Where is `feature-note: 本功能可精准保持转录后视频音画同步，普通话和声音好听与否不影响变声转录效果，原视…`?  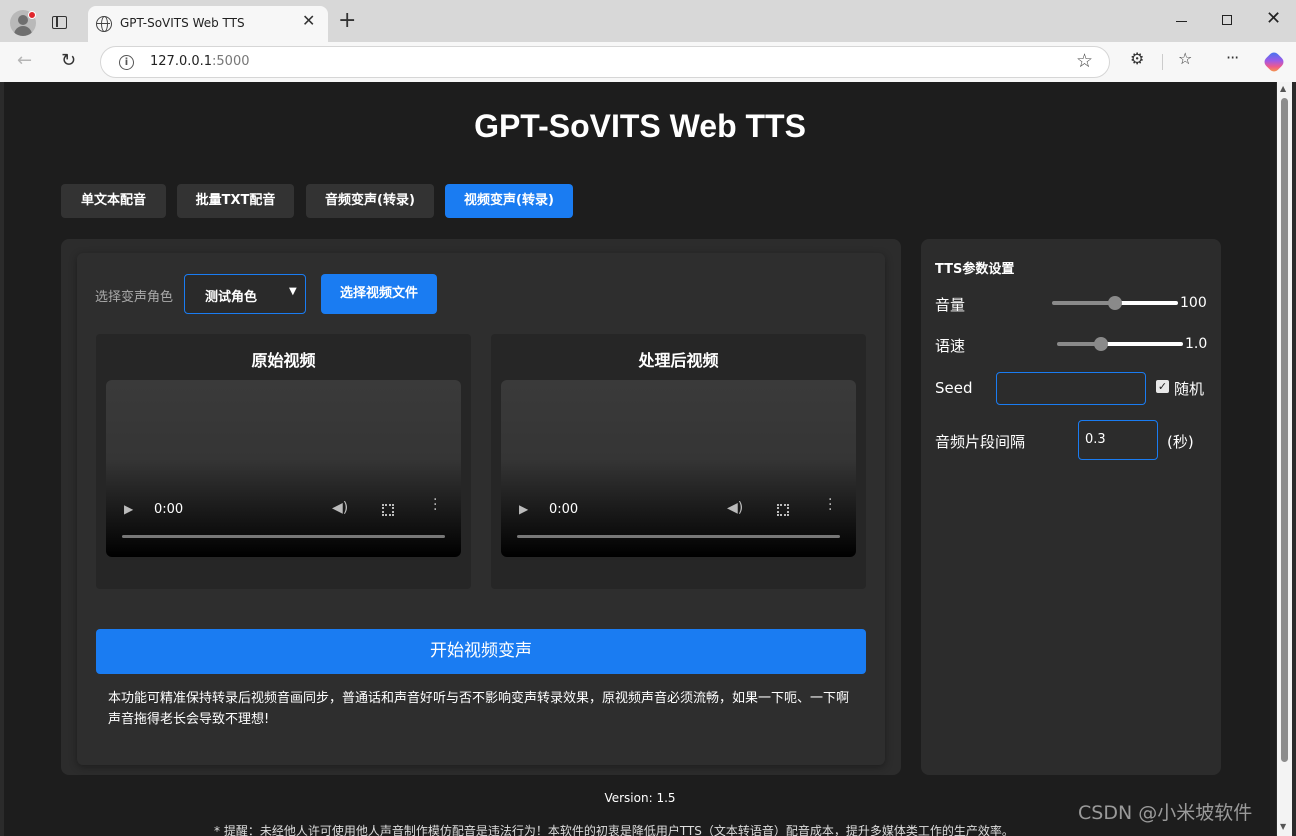
feature-note: 本功能可精准保持转录后视频音画同步，普通话和声音好听与否不影响变声转录效果，原视… is located at coordinates (479, 709).